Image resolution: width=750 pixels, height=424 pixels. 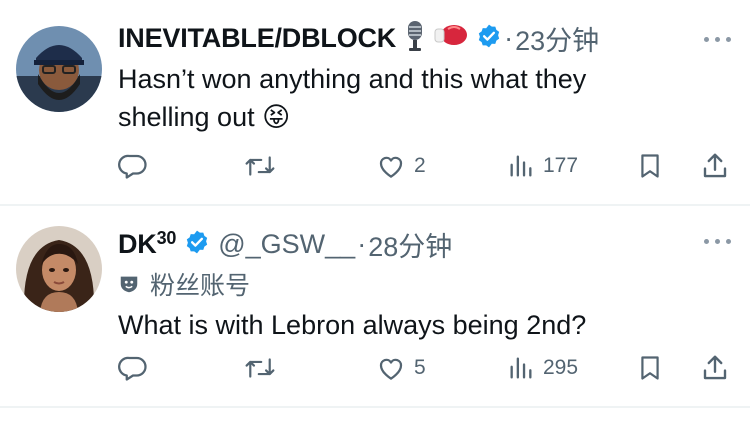 What do you see at coordinates (542, 368) in the screenshot?
I see `views-button: 295` at bounding box center [542, 368].